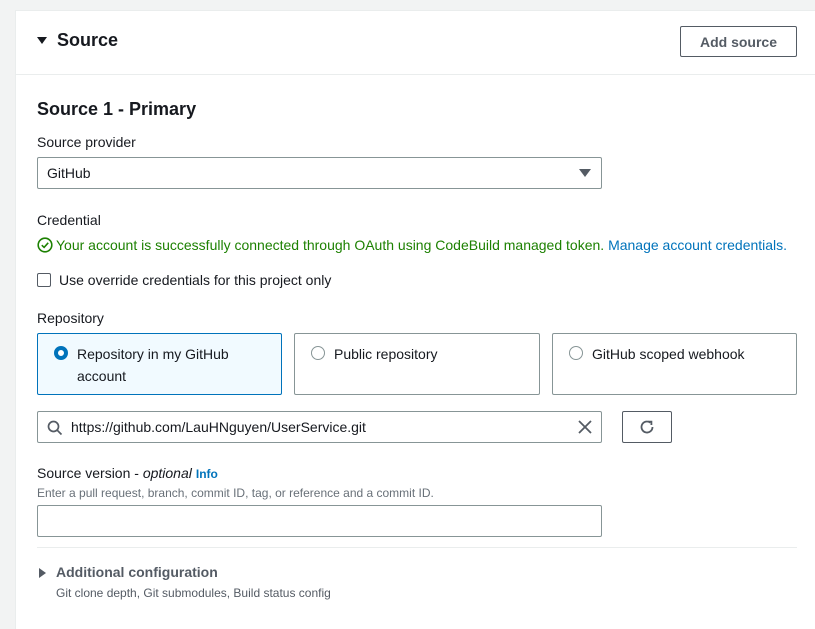 The width and height of the screenshot is (815, 629). Describe the element at coordinates (90, 473) in the screenshot. I see `source-version-text: Source version -` at that location.